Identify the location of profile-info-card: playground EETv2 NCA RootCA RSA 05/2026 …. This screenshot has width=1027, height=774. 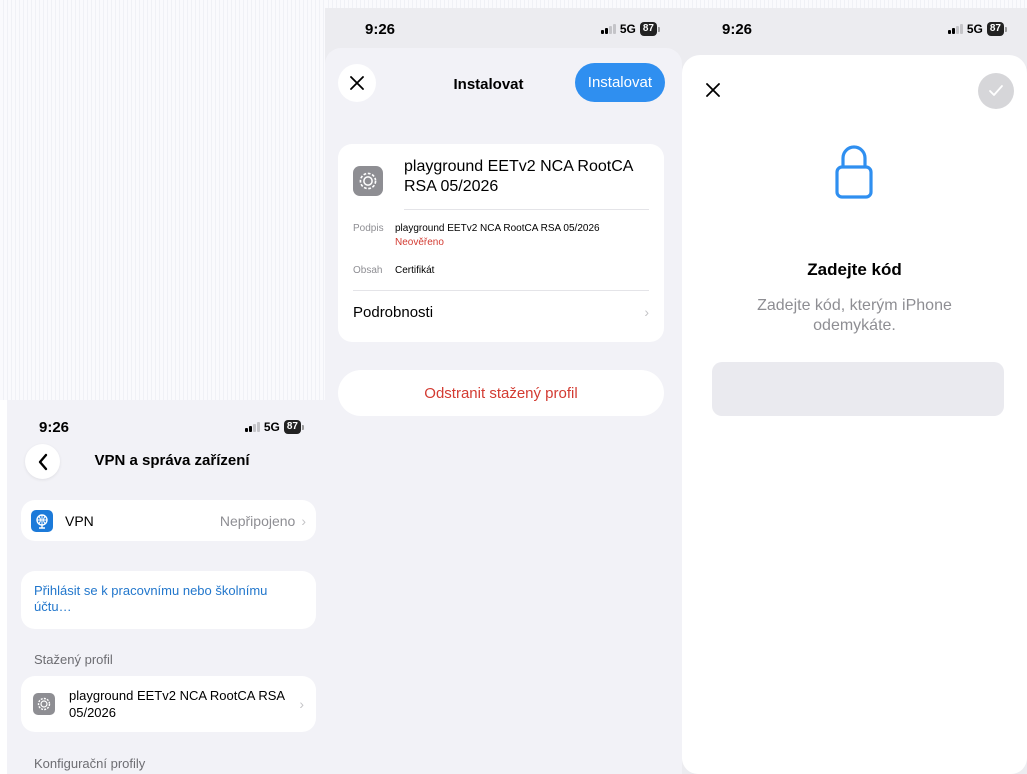
(501, 243).